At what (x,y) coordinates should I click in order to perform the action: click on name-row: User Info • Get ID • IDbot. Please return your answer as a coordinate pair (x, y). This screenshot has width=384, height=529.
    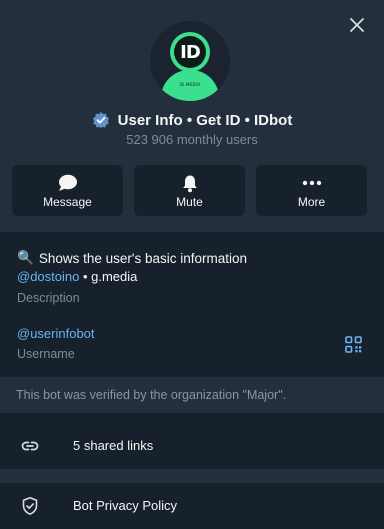
    Looking at the image, I should click on (192, 120).